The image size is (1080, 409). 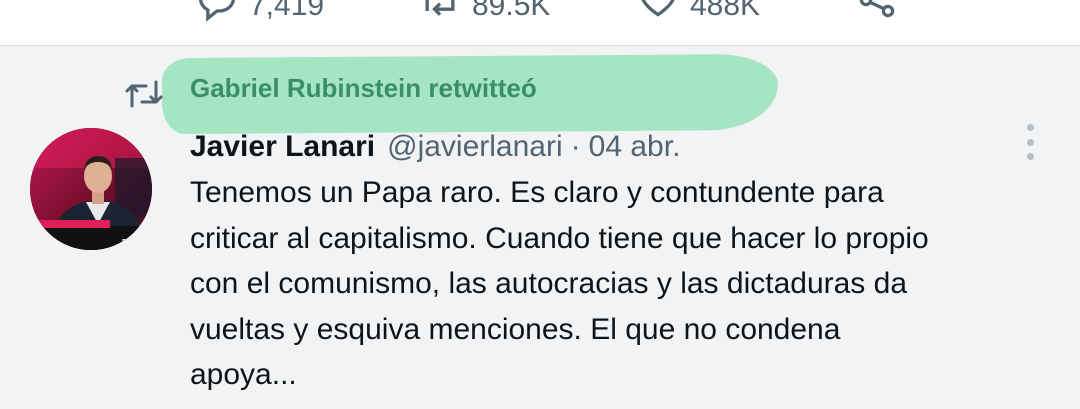 What do you see at coordinates (475, 147) in the screenshot?
I see `author-handle: @javierlanari` at bounding box center [475, 147].